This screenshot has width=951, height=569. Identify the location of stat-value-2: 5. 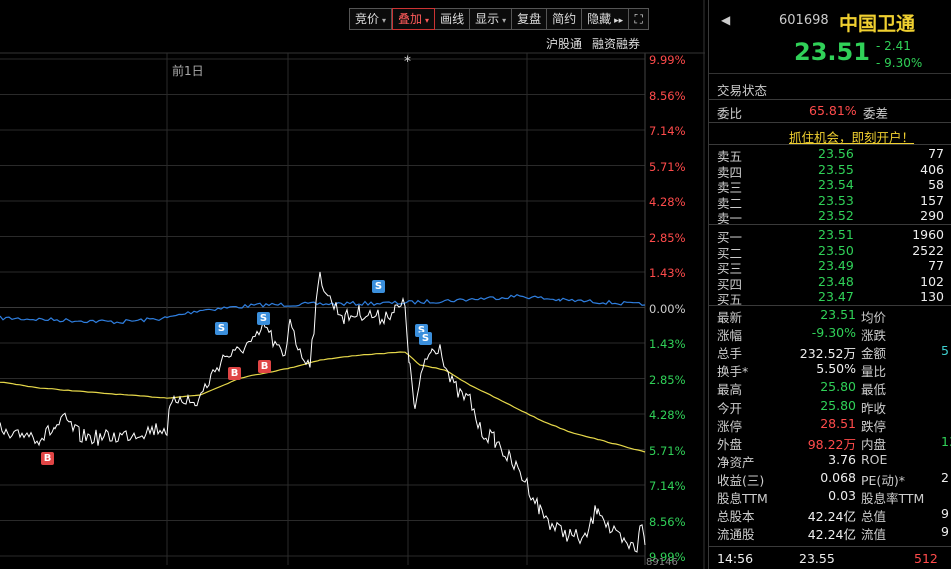
(945, 351).